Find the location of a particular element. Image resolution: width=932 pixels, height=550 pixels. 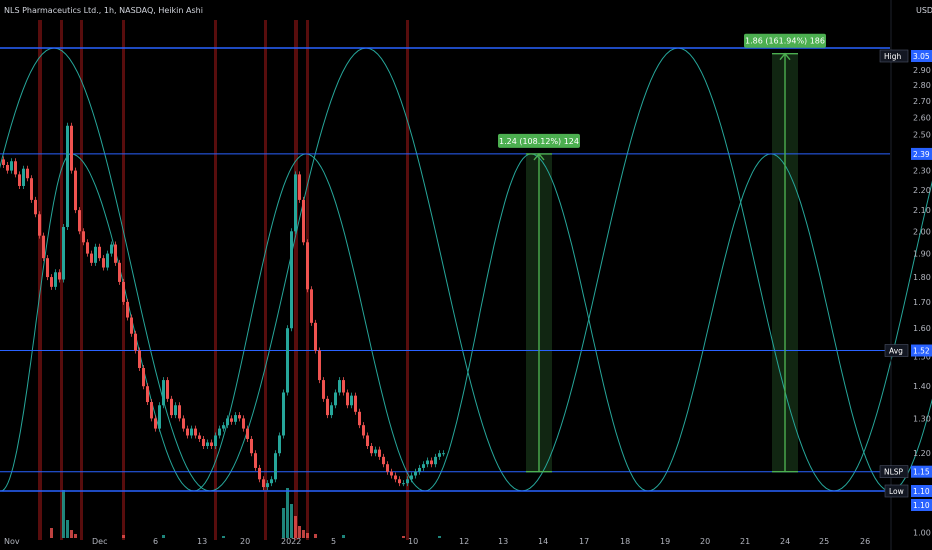

level-name-label: Avg is located at coordinates (896, 351).